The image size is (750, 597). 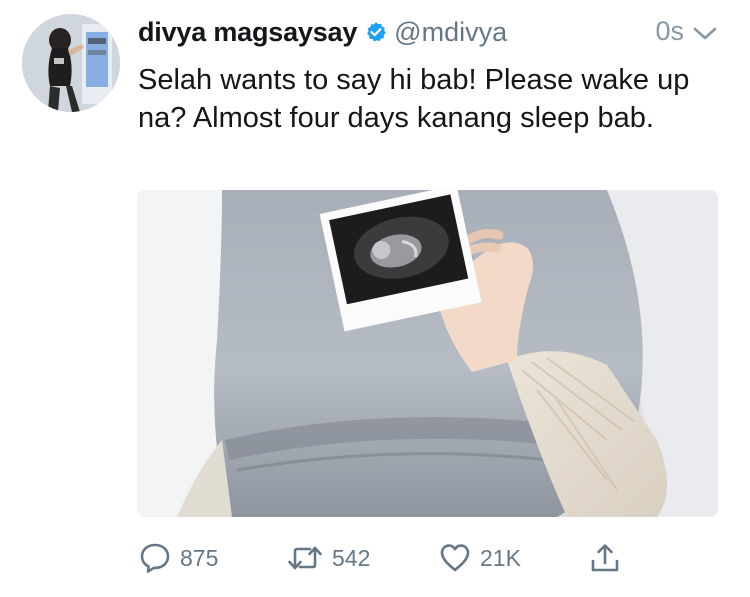 I want to click on reply-button: 875, so click(x=178, y=558).